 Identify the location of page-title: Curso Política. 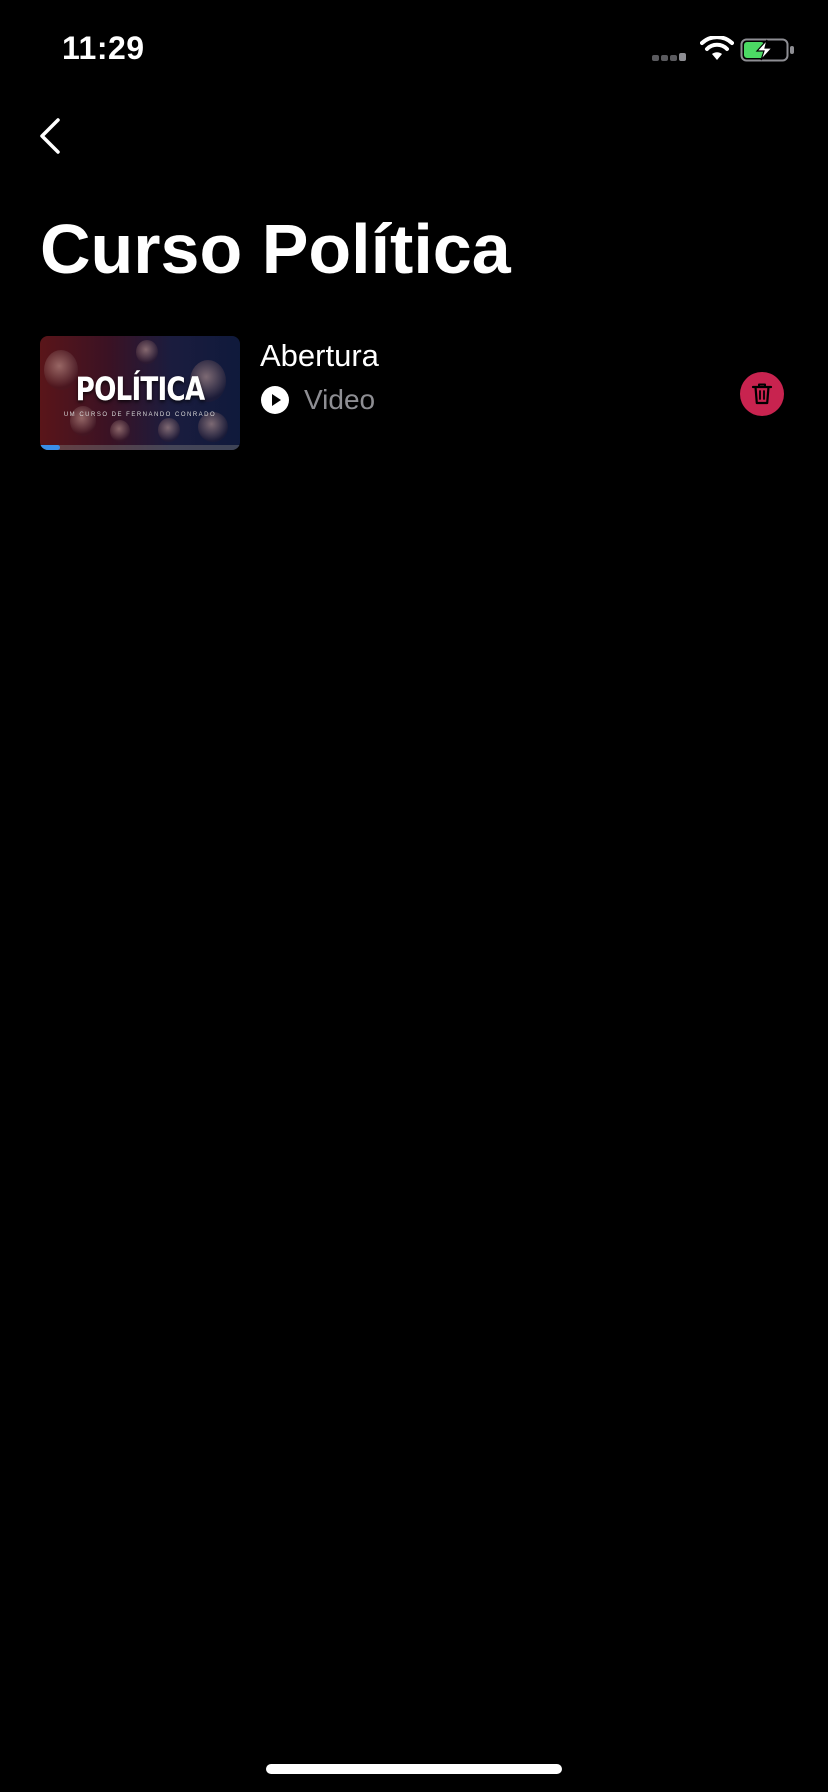
(275, 249).